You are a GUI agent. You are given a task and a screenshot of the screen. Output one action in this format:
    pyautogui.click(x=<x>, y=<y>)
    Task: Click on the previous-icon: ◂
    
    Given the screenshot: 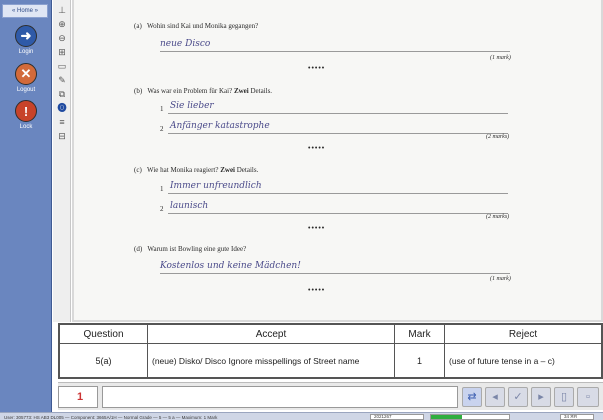 What is the action you would take?
    pyautogui.click(x=495, y=397)
    